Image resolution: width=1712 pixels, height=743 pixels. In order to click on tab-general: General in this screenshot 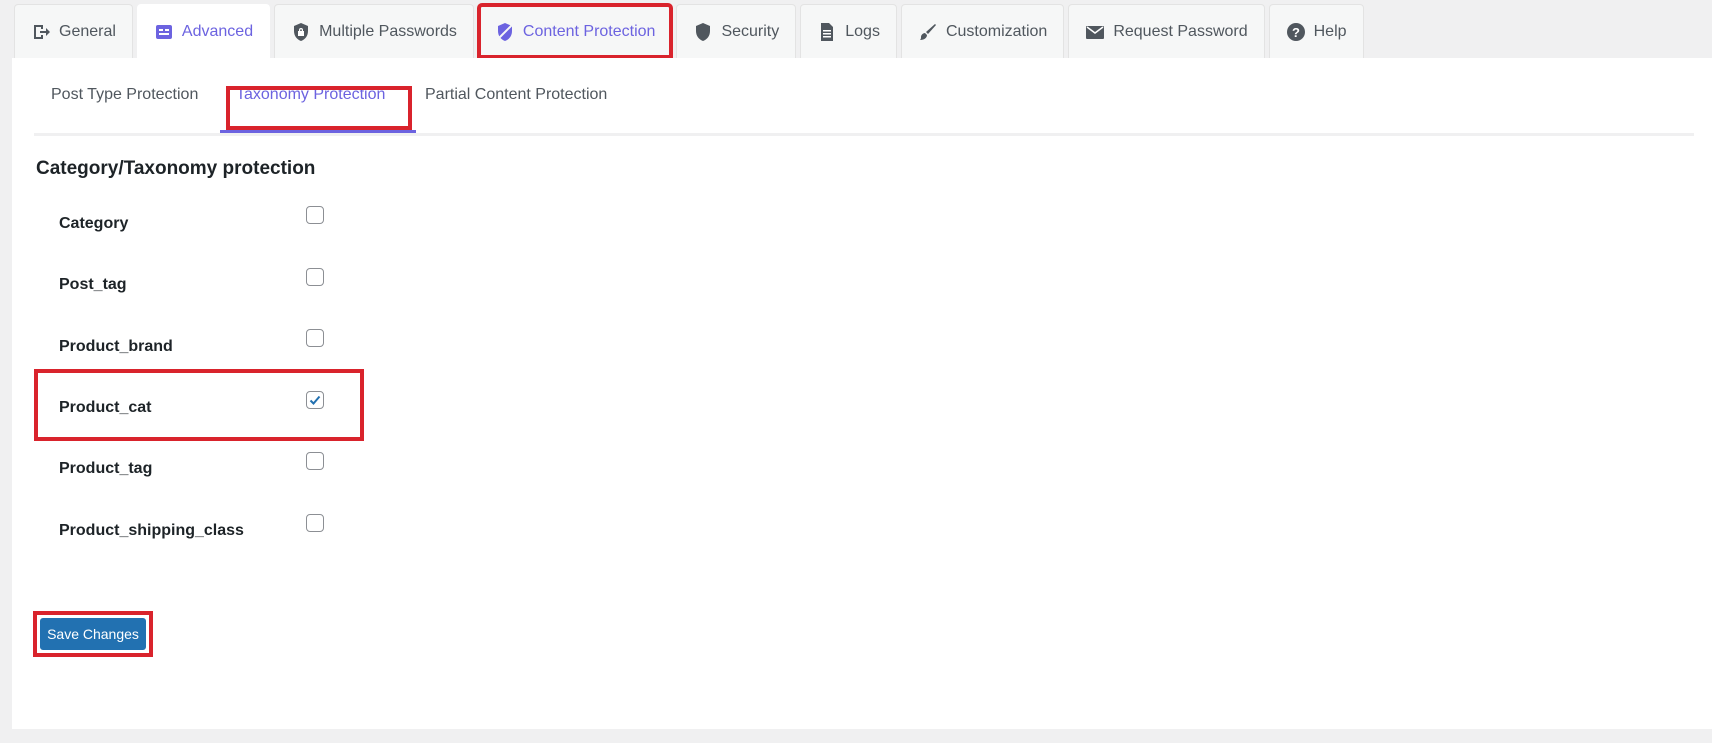, I will do `click(73, 31)`.